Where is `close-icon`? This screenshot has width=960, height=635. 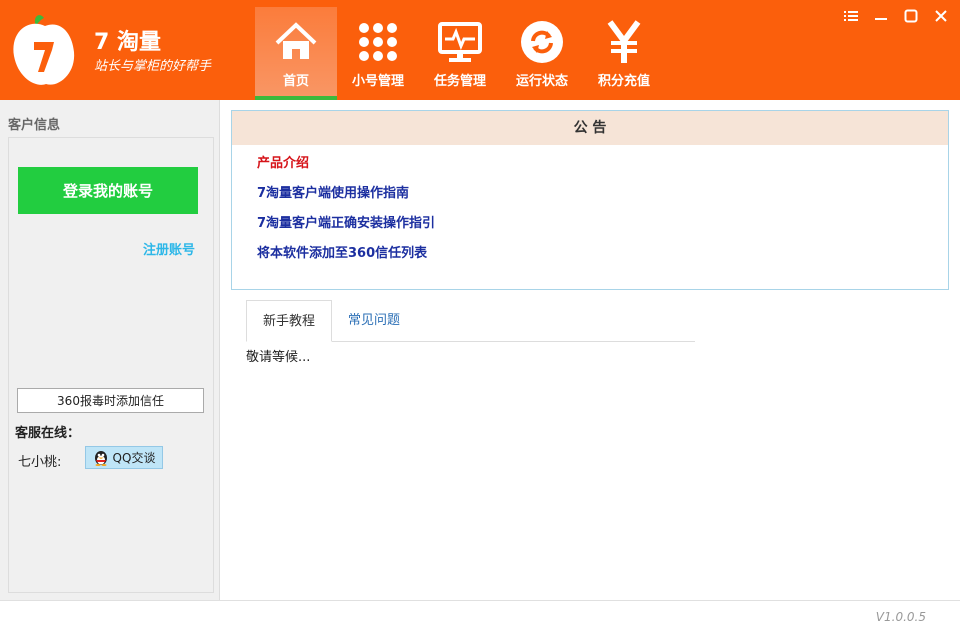 close-icon is located at coordinates (941, 16).